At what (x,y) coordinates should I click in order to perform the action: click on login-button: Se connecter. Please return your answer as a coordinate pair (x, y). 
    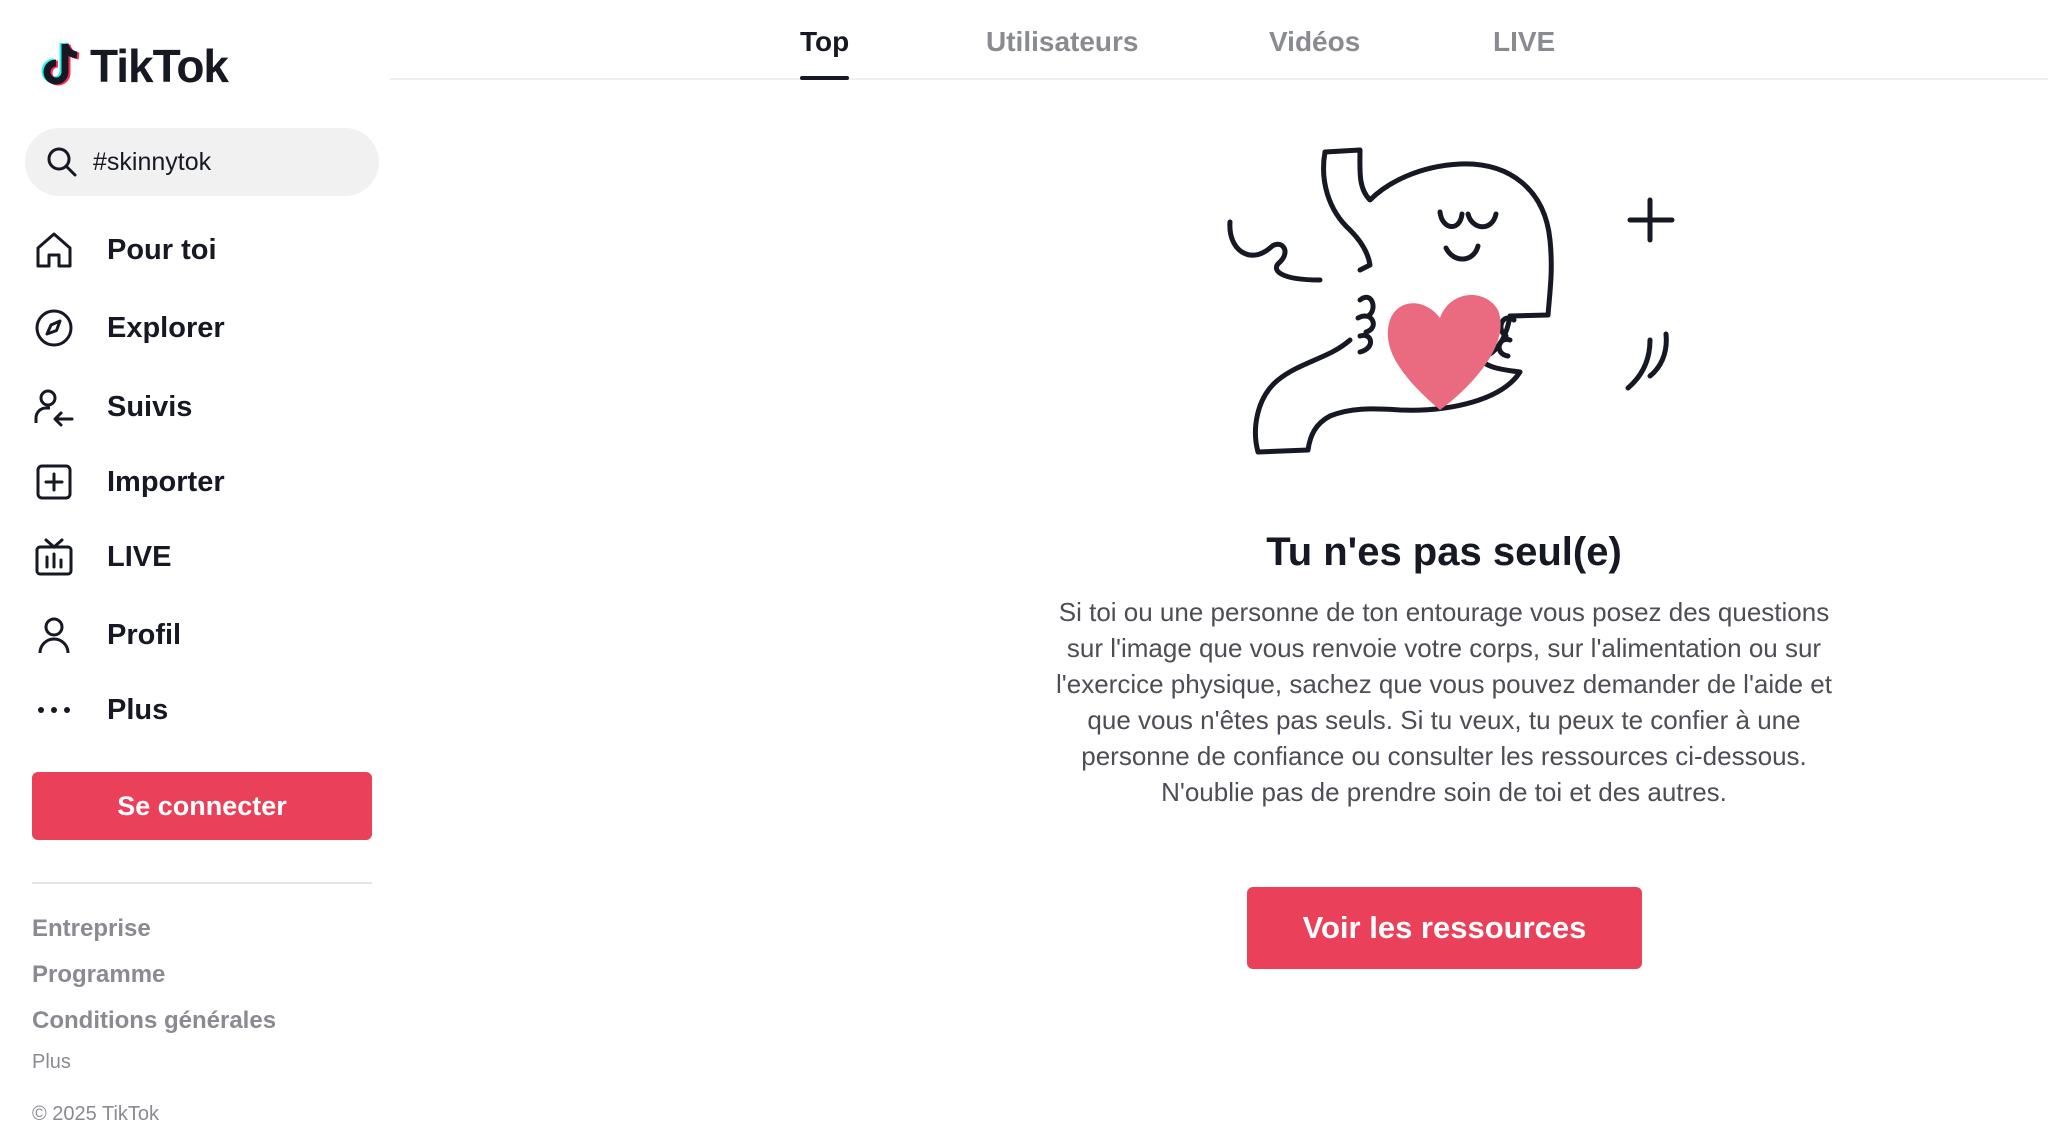
    Looking at the image, I should click on (202, 806).